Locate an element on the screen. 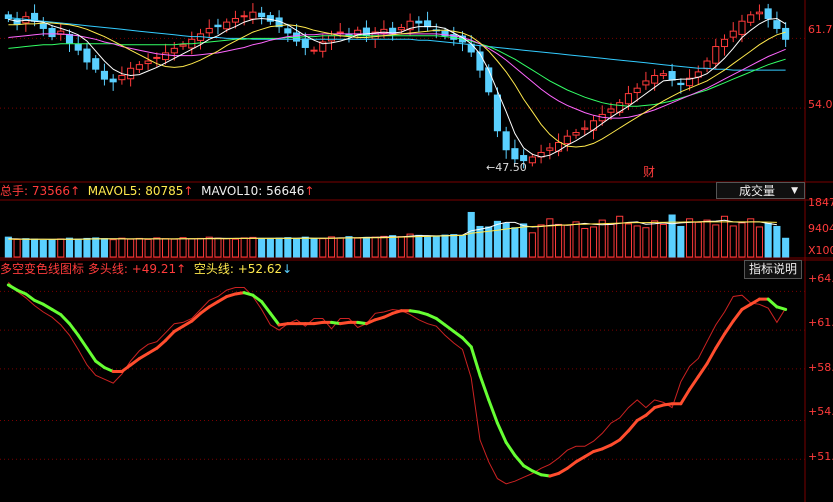 The image size is (833, 502). indicator-header: 多空变色线图标 多头线: +49.21↑ 空头线: +52.62↓ is located at coordinates (146, 269).